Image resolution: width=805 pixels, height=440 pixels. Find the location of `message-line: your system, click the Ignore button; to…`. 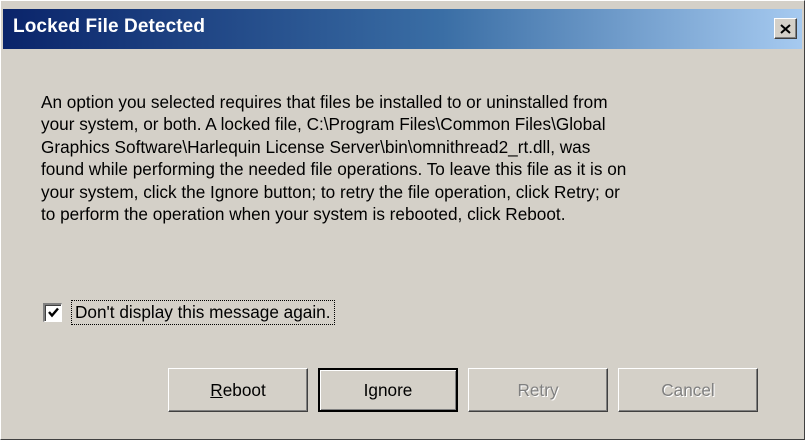

message-line: your system, click the Ignore button; to… is located at coordinates (330, 191).